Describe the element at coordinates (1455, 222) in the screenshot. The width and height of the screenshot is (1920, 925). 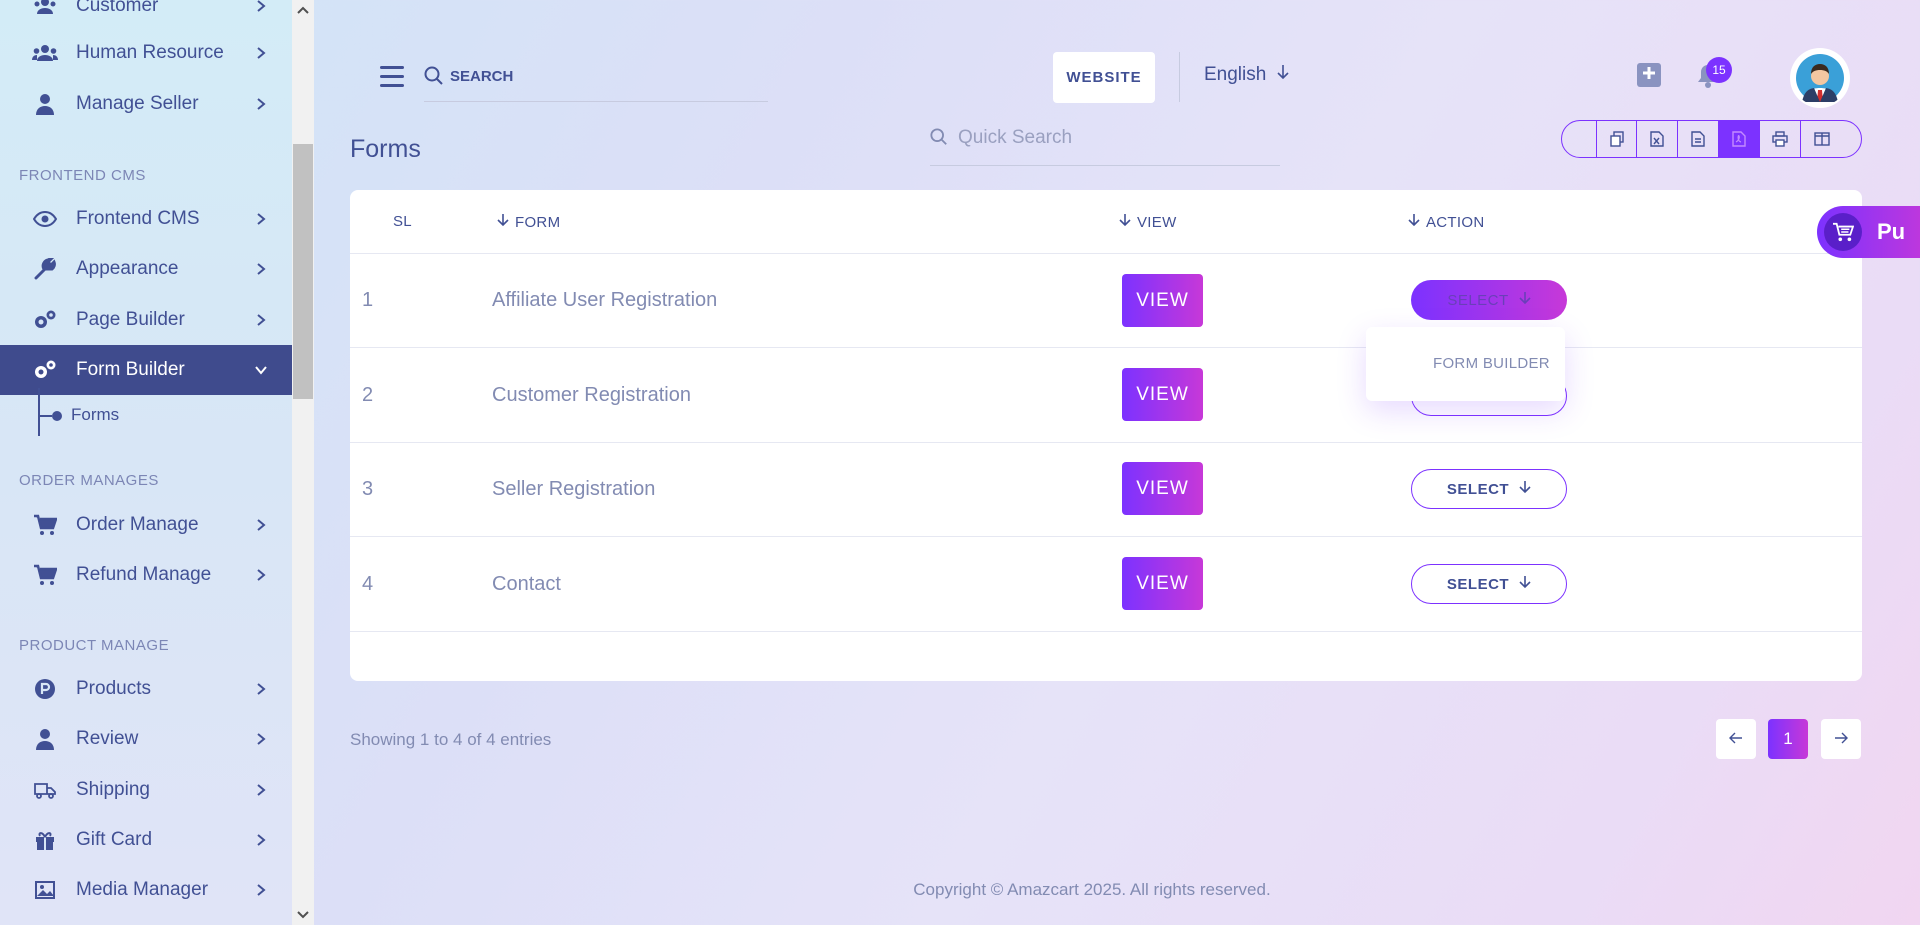
I see `column-label: ACTION` at that location.